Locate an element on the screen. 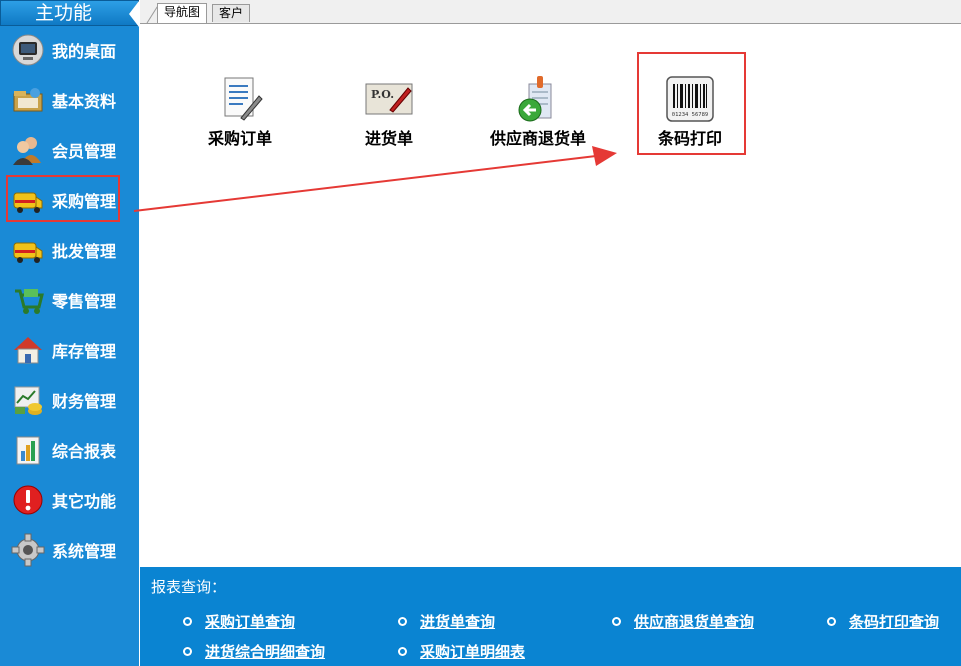 Image resolution: width=961 pixels, height=666 pixels. tab-label: 客户 is located at coordinates (231, 13).